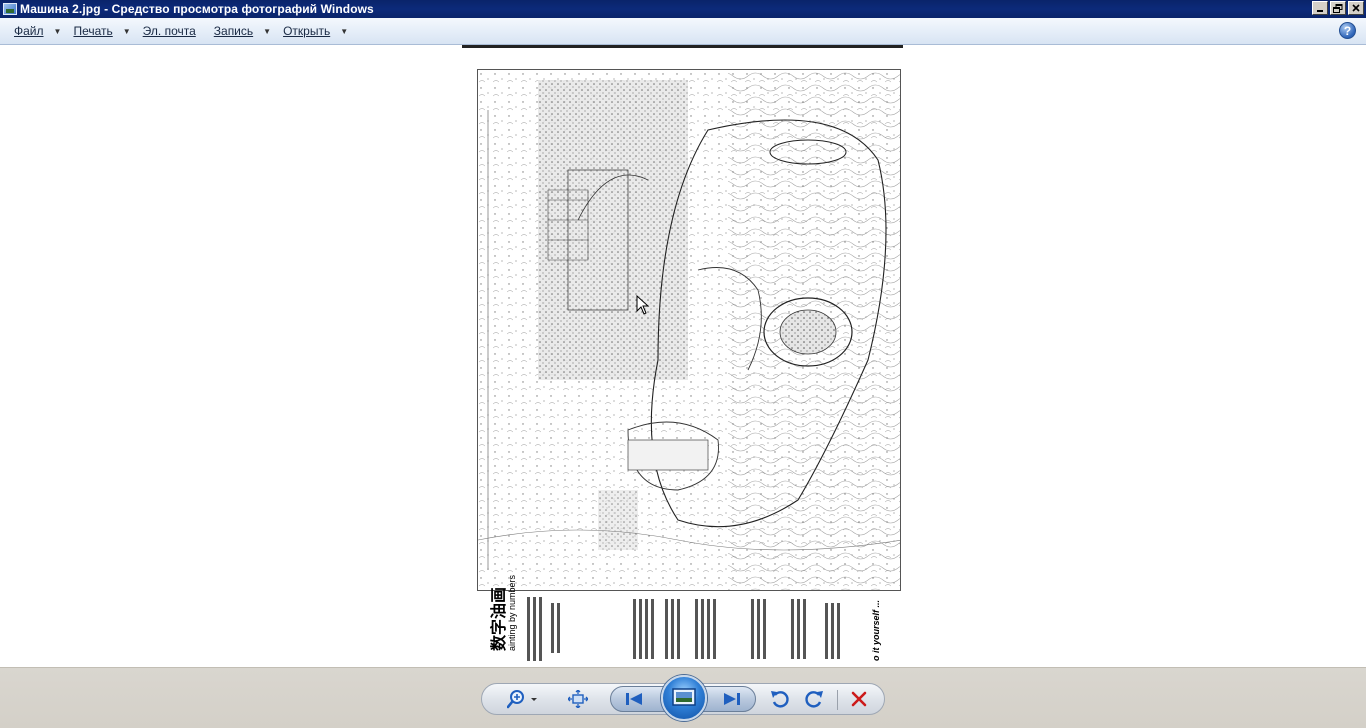 The height and width of the screenshot is (728, 1366). What do you see at coordinates (512, 612) in the screenshot?
I see `strip-subtitle-text: ainting by numbers` at bounding box center [512, 612].